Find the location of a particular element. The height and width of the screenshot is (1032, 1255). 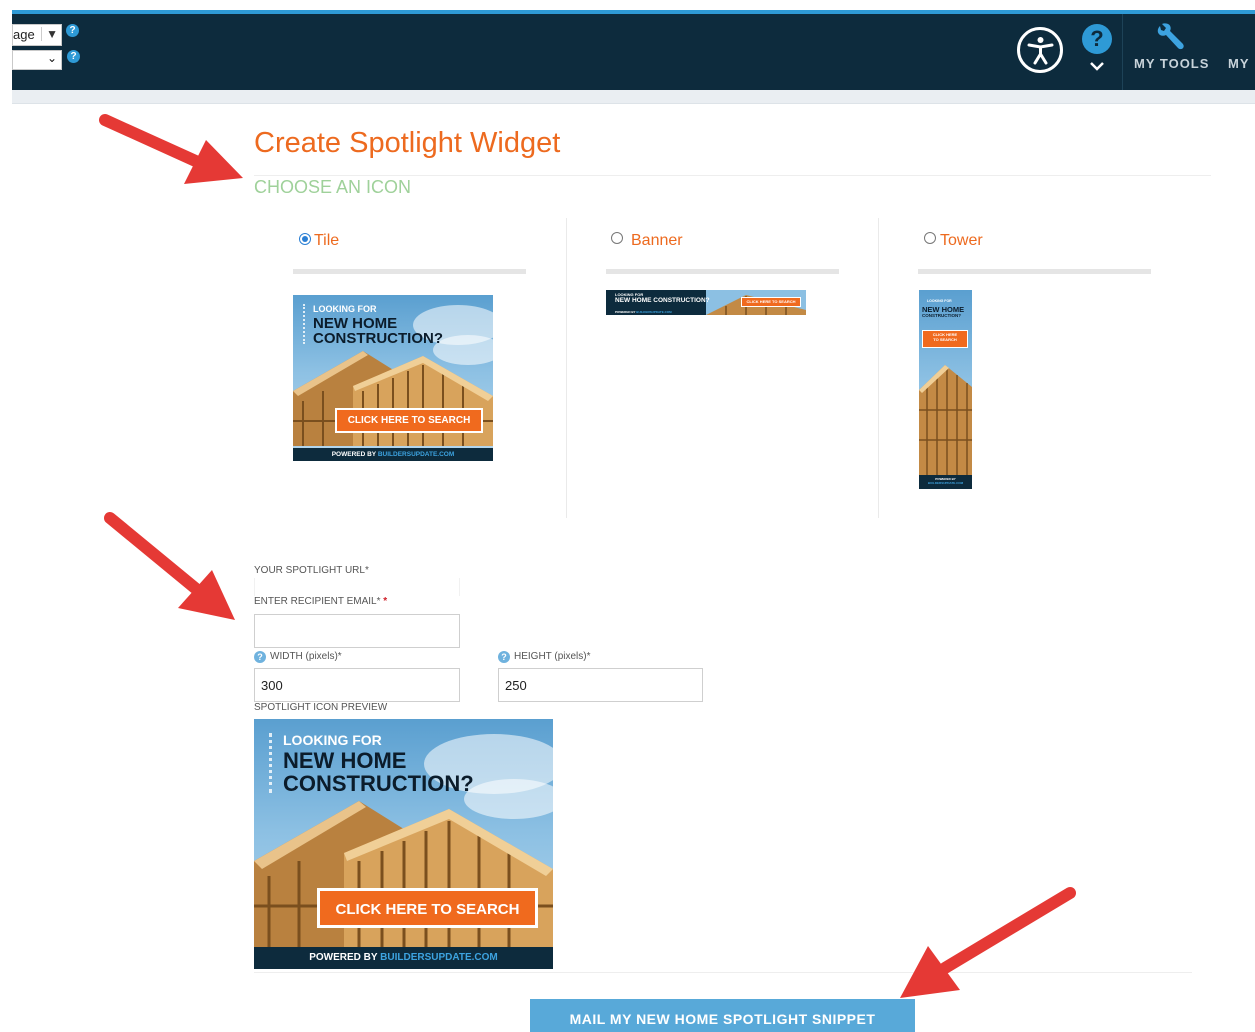

title-divider is located at coordinates (732, 175).